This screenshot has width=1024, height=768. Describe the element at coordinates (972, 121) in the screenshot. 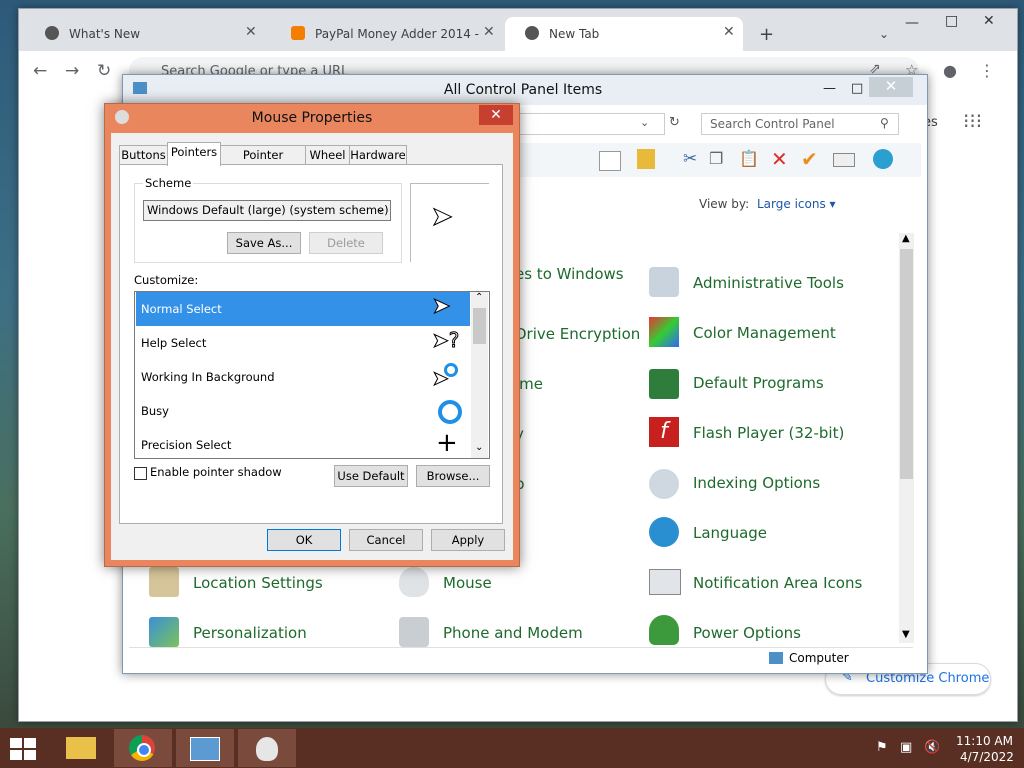

I see `apps-grid-icon: ⁝⁝⁝` at that location.